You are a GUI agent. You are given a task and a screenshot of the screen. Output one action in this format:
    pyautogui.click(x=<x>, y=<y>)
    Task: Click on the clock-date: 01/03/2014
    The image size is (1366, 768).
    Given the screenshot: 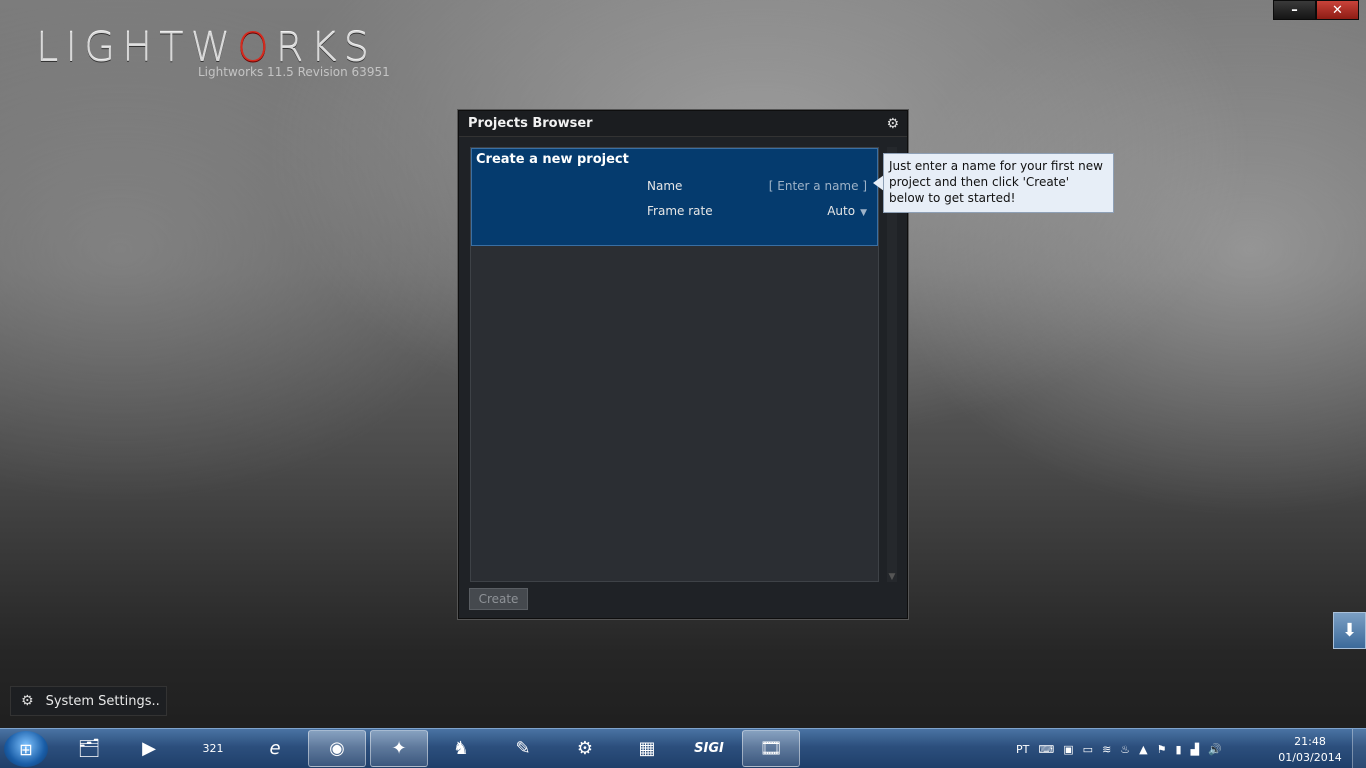 What is the action you would take?
    pyautogui.click(x=1310, y=757)
    